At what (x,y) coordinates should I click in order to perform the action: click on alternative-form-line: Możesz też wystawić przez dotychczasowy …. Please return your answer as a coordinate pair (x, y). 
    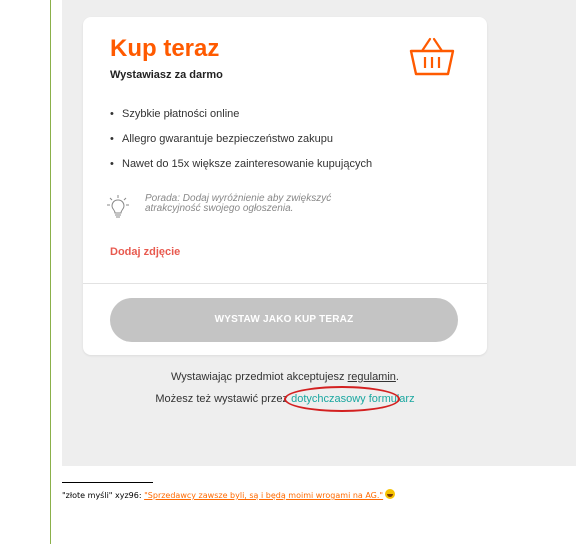
    Looking at the image, I should click on (285, 399).